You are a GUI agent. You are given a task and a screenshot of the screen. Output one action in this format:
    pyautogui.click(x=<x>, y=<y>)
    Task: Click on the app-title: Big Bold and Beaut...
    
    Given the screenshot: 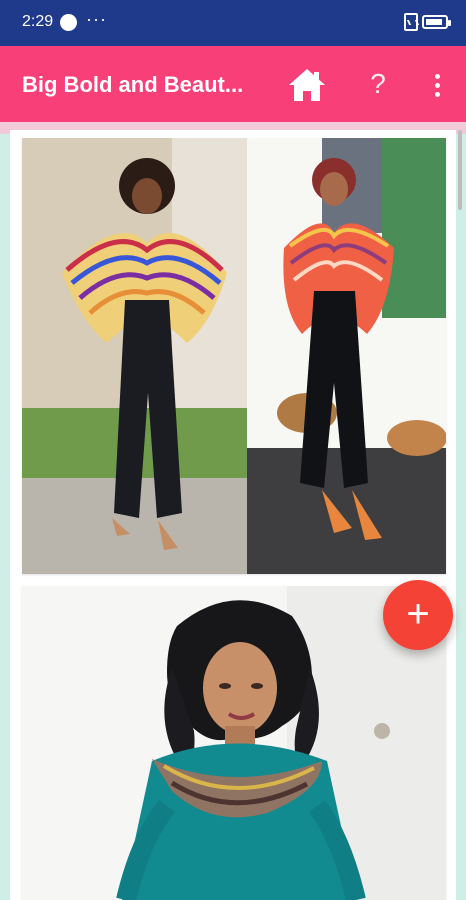 What is the action you would take?
    pyautogui.click(x=133, y=84)
    